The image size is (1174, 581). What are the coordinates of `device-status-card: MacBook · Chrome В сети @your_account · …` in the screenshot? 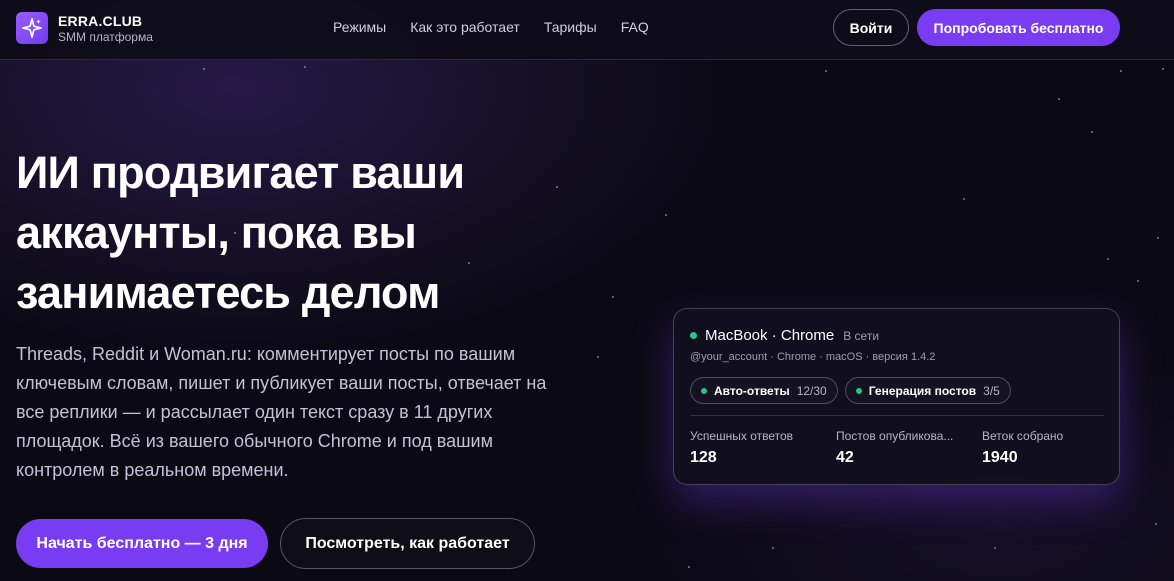 It's located at (896, 396).